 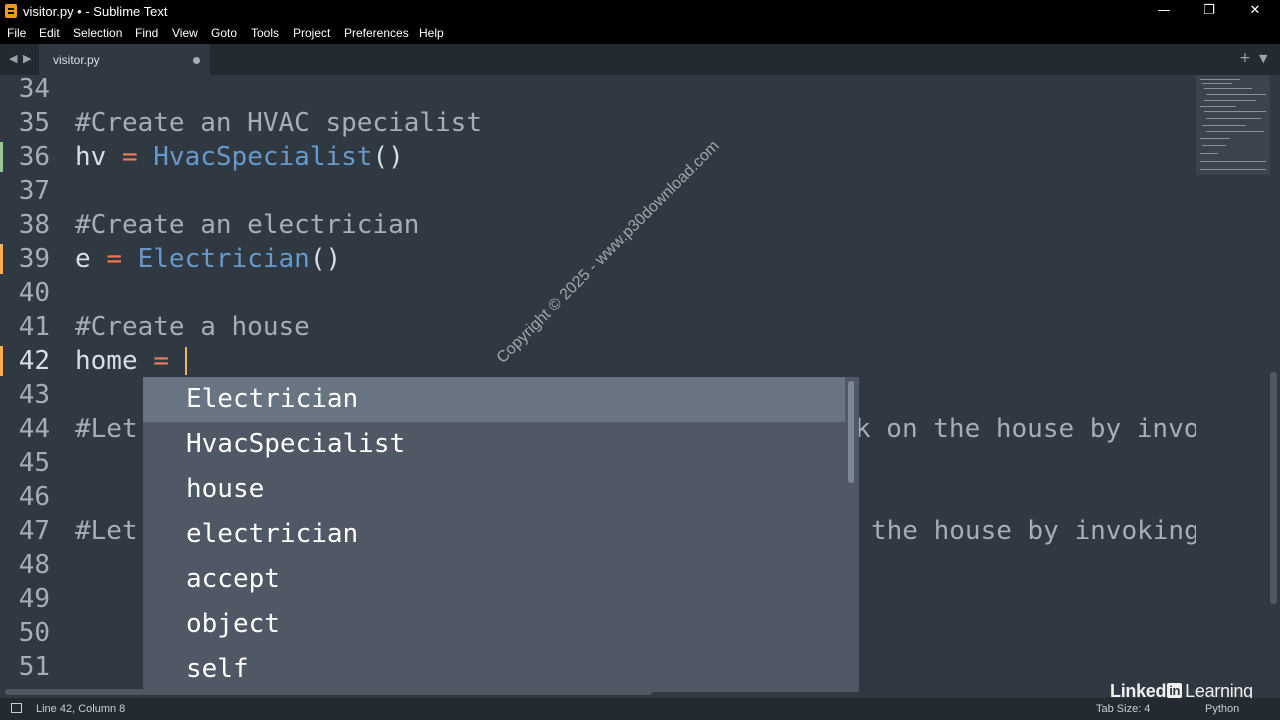 I want to click on restore-button: ❐, so click(x=1209, y=11).